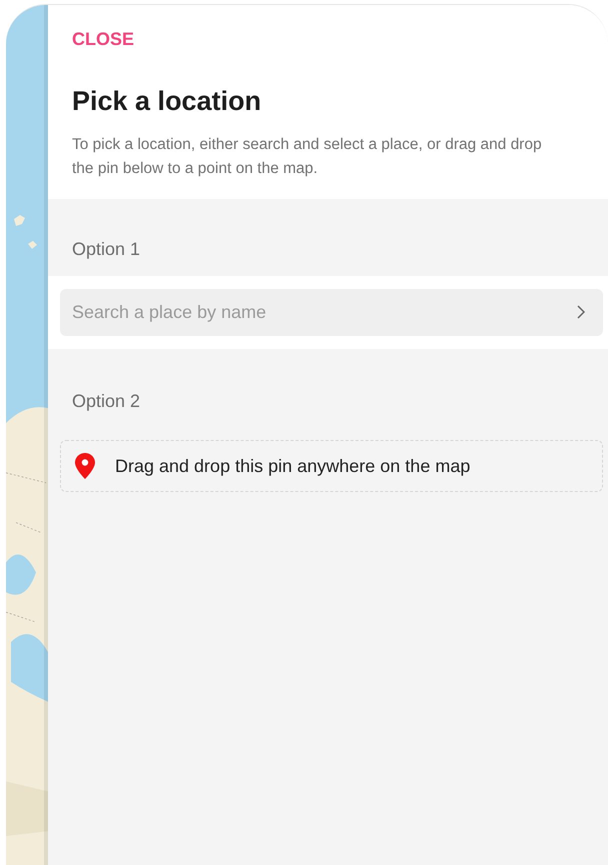 The height and width of the screenshot is (865, 608). Describe the element at coordinates (331, 466) in the screenshot. I see `draggable-pin: Drag and drop this pin anywhere on the map` at that location.